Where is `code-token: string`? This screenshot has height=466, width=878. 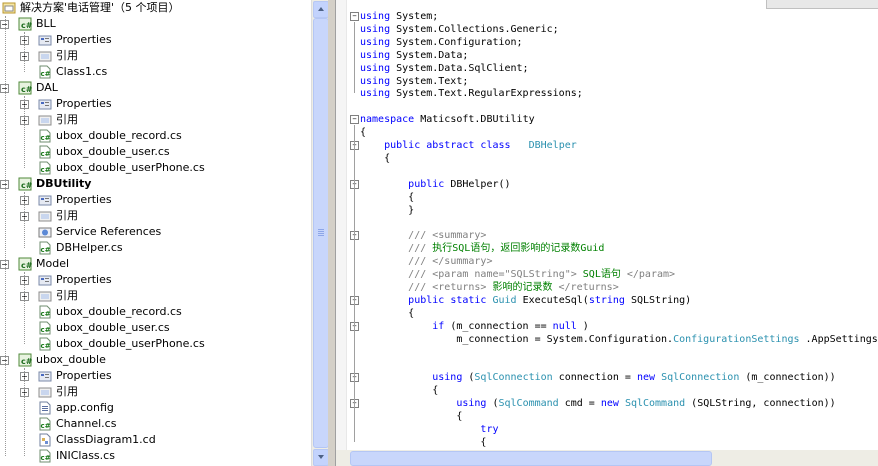 code-token: string is located at coordinates (609, 300).